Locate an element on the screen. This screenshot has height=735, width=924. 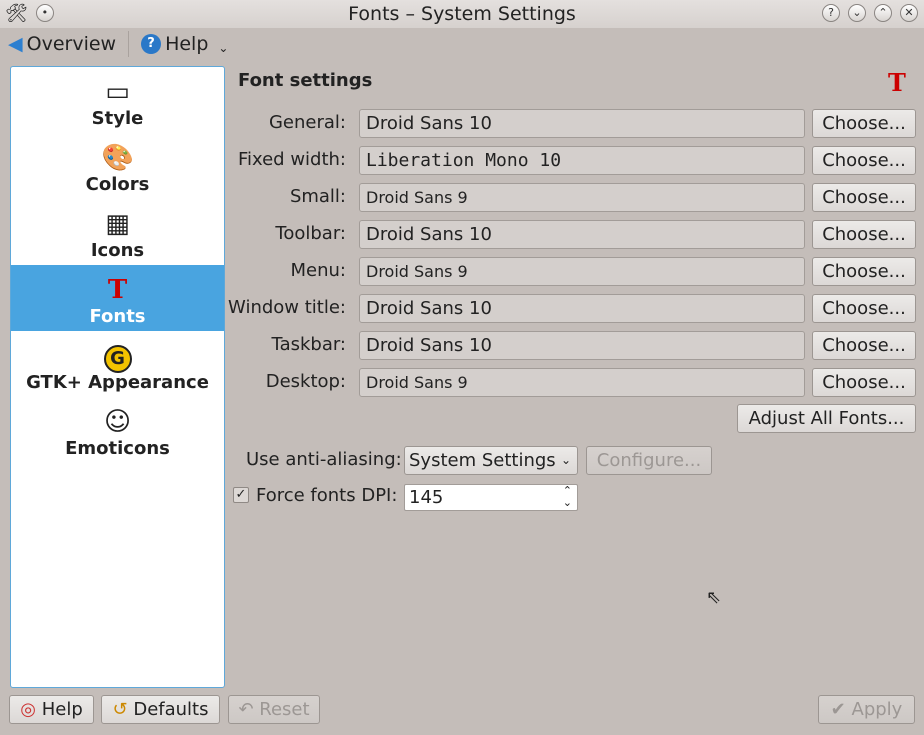
sidebar-item-style: ▭ Style is located at coordinates (117, 100).